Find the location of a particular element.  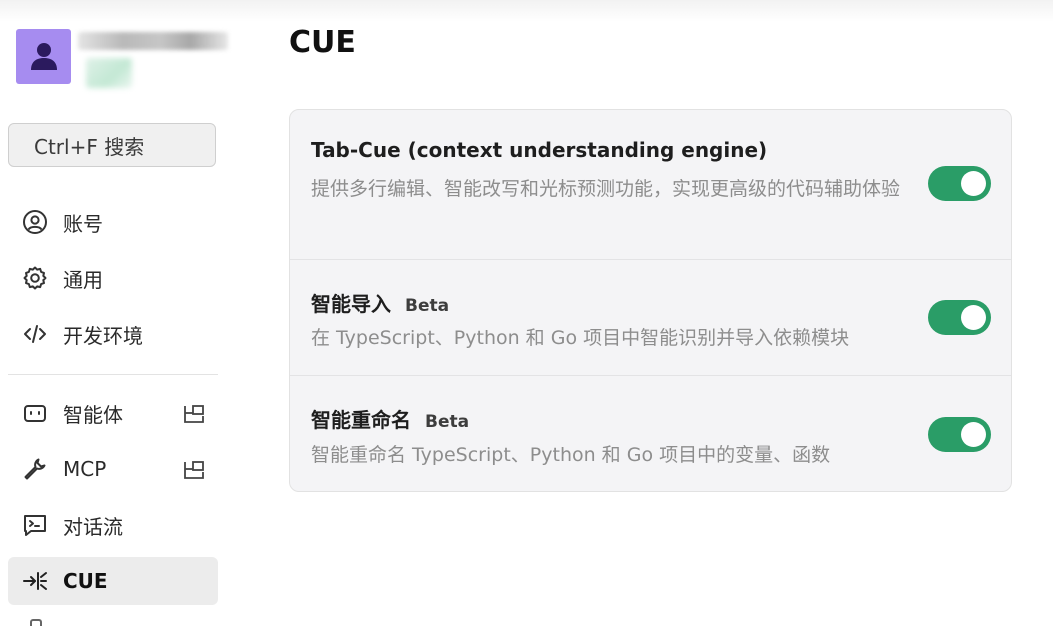

user-silhouette-icon is located at coordinates (44, 56).